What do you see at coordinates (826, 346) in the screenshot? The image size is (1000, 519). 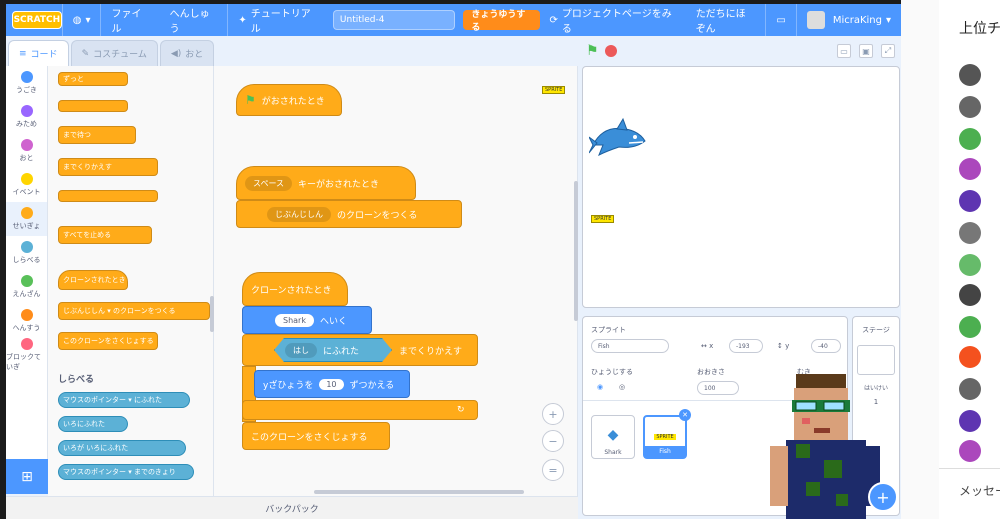 I see `y-input: -40` at bounding box center [826, 346].